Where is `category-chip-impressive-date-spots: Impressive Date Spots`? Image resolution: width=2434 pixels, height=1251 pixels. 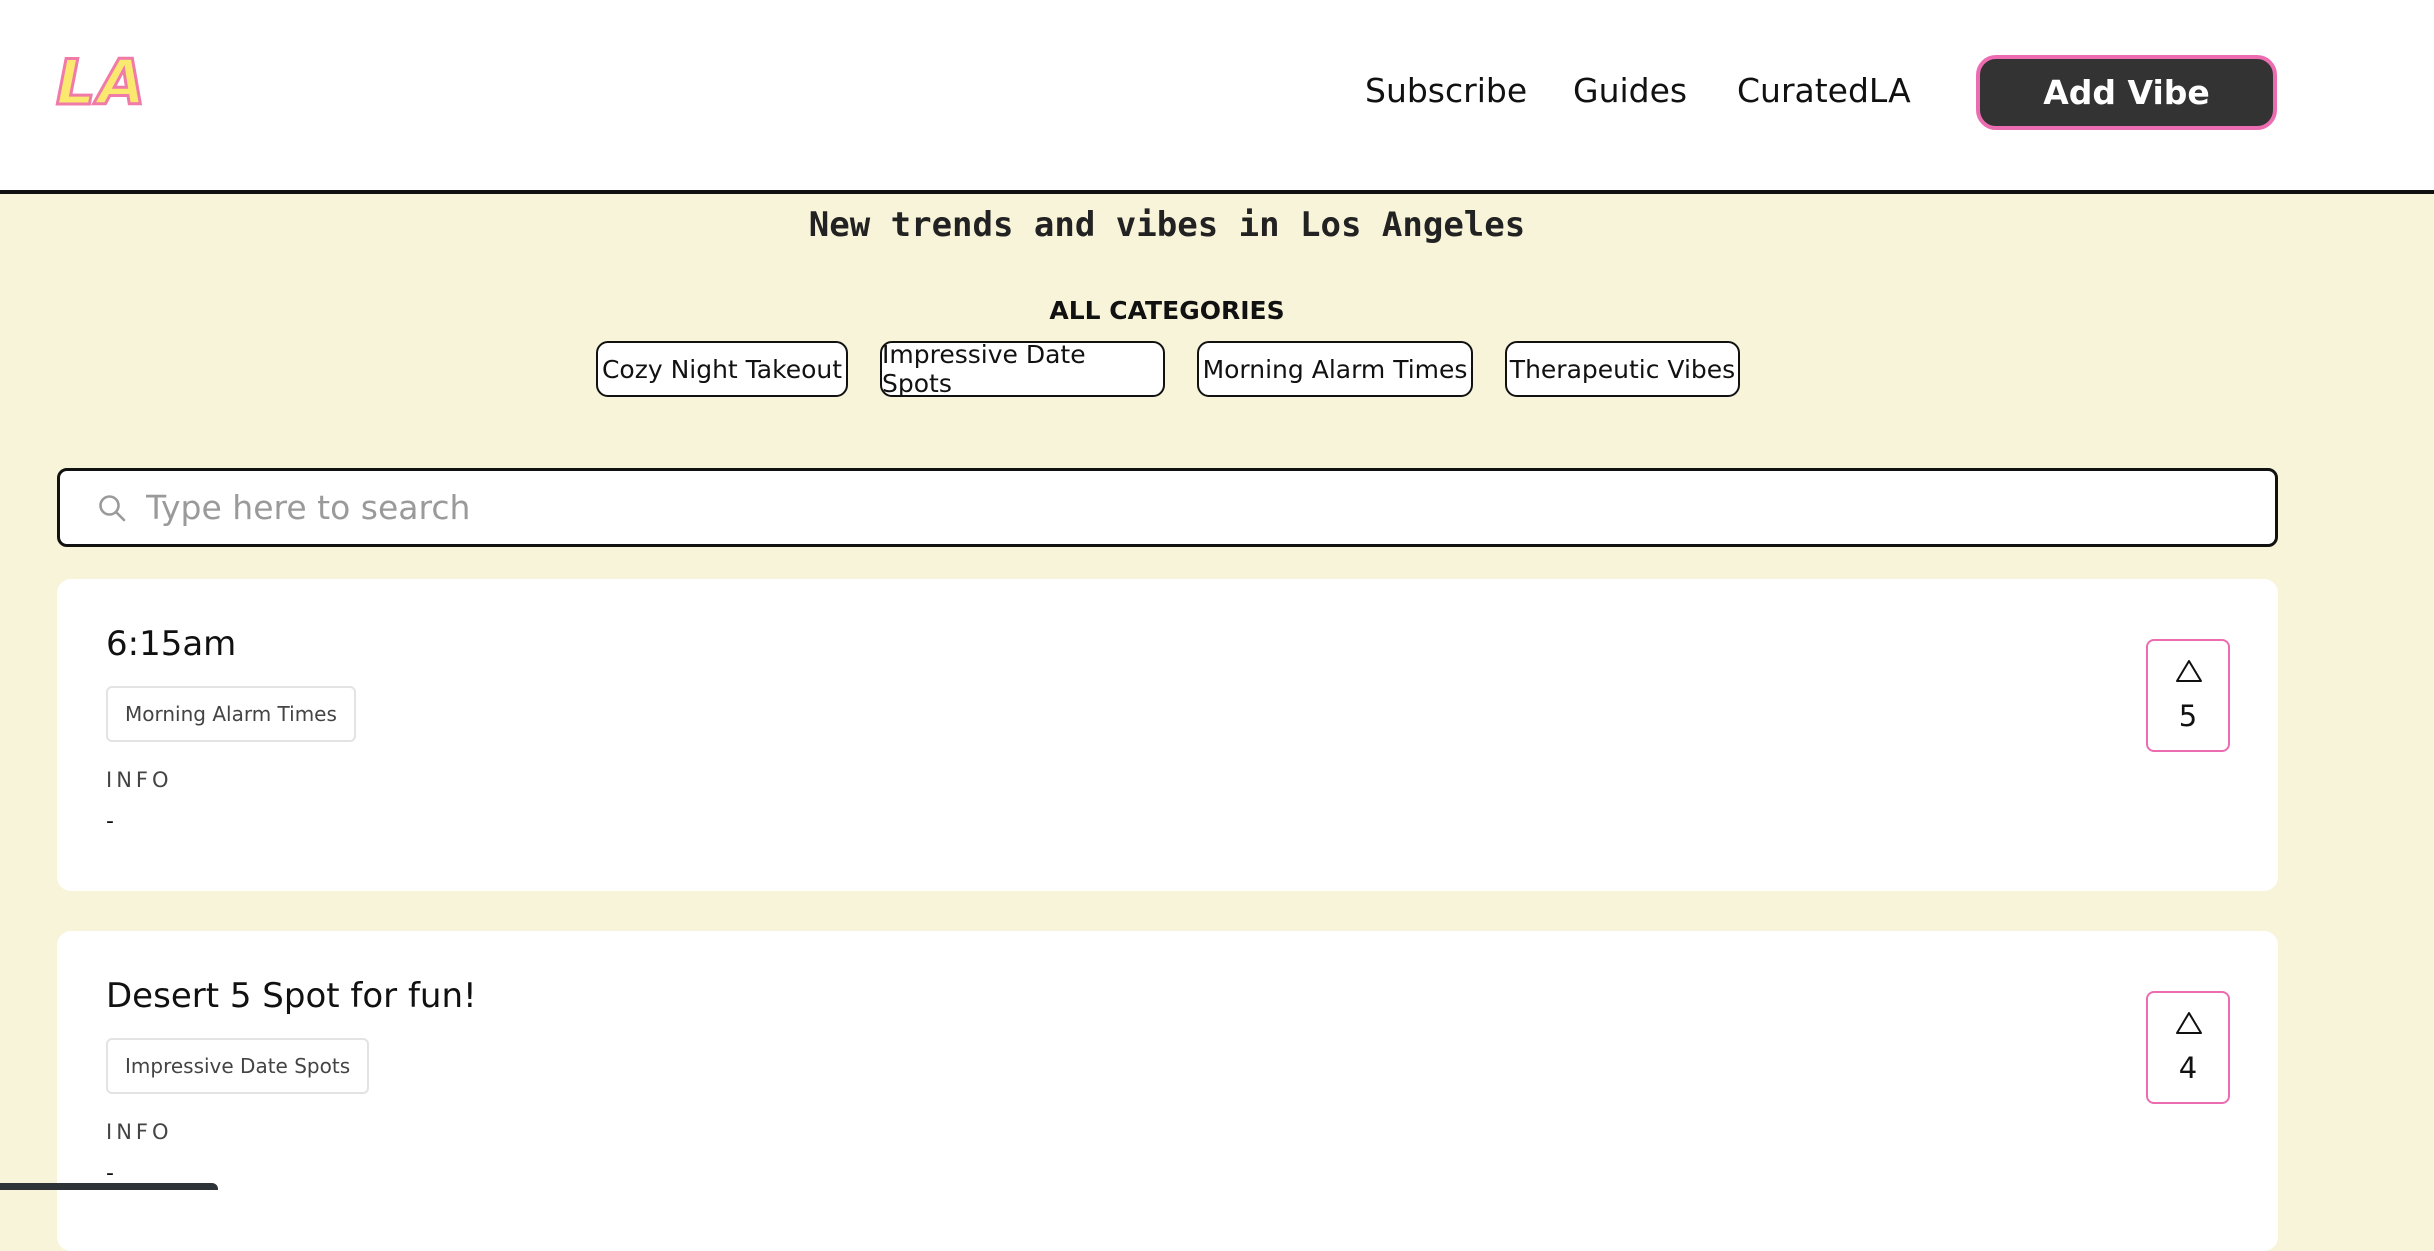
category-chip-impressive-date-spots: Impressive Date Spots is located at coordinates (1022, 369).